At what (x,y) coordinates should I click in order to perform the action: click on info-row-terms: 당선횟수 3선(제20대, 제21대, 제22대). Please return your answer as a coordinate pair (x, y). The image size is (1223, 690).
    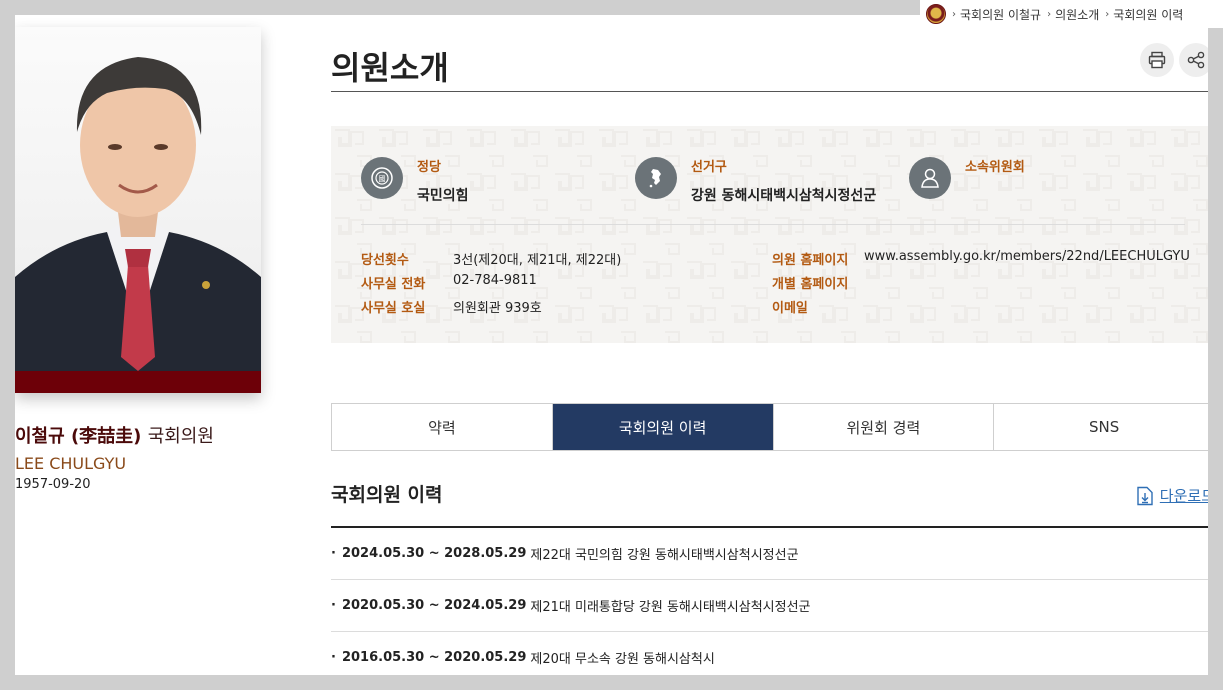
    Looking at the image, I should click on (491, 260).